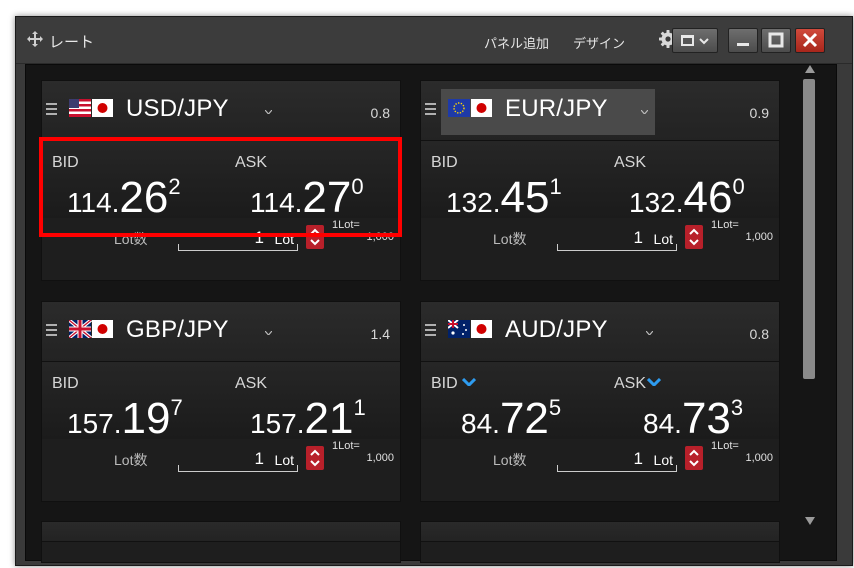  I want to click on rate-area: BID ASK 132.451 132.460, so click(600, 181).